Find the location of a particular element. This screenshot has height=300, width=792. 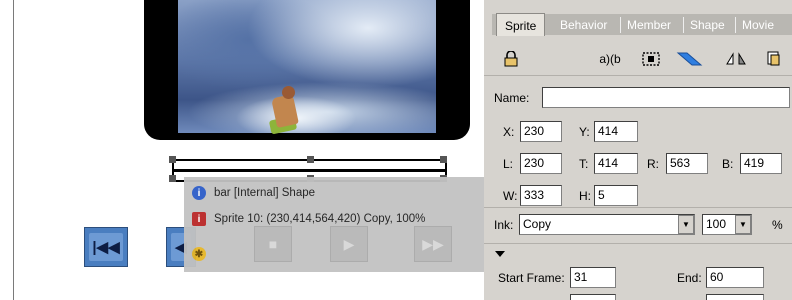

surfer-head is located at coordinates (288, 92).